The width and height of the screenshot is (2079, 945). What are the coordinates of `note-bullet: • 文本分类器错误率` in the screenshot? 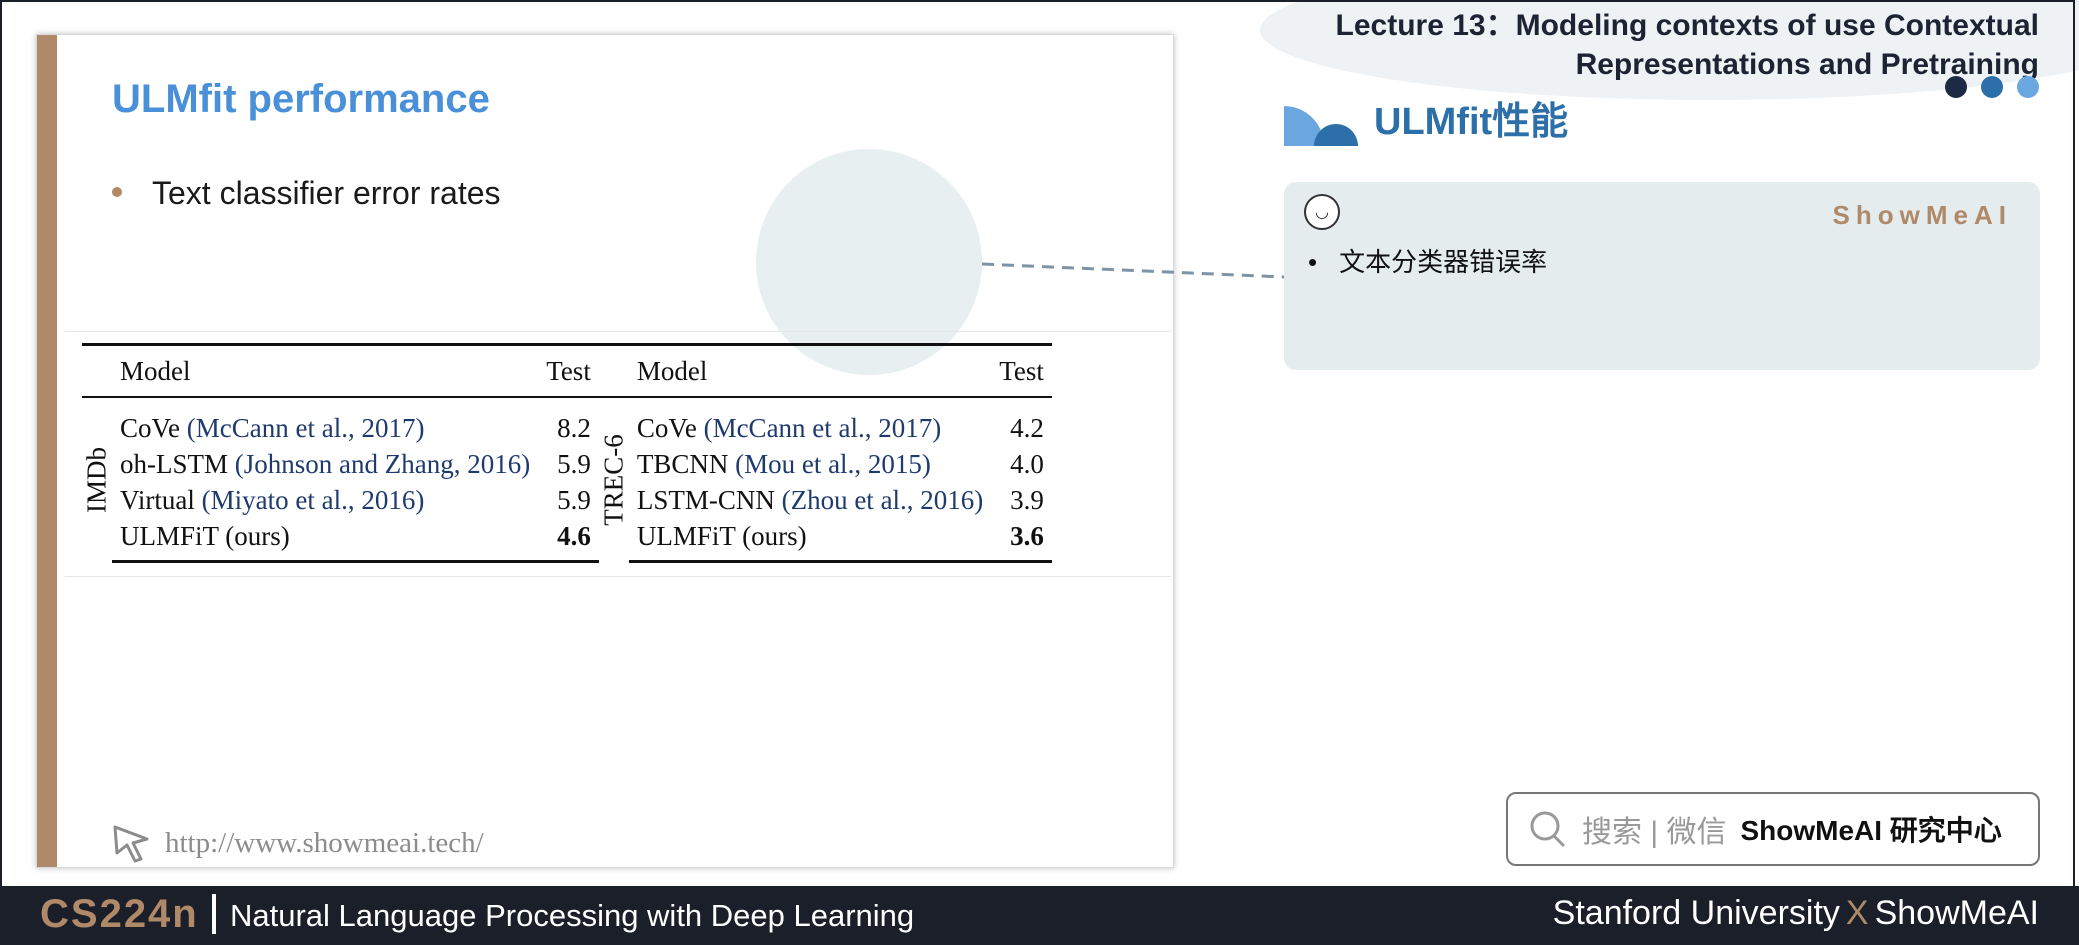 It's located at (1428, 262).